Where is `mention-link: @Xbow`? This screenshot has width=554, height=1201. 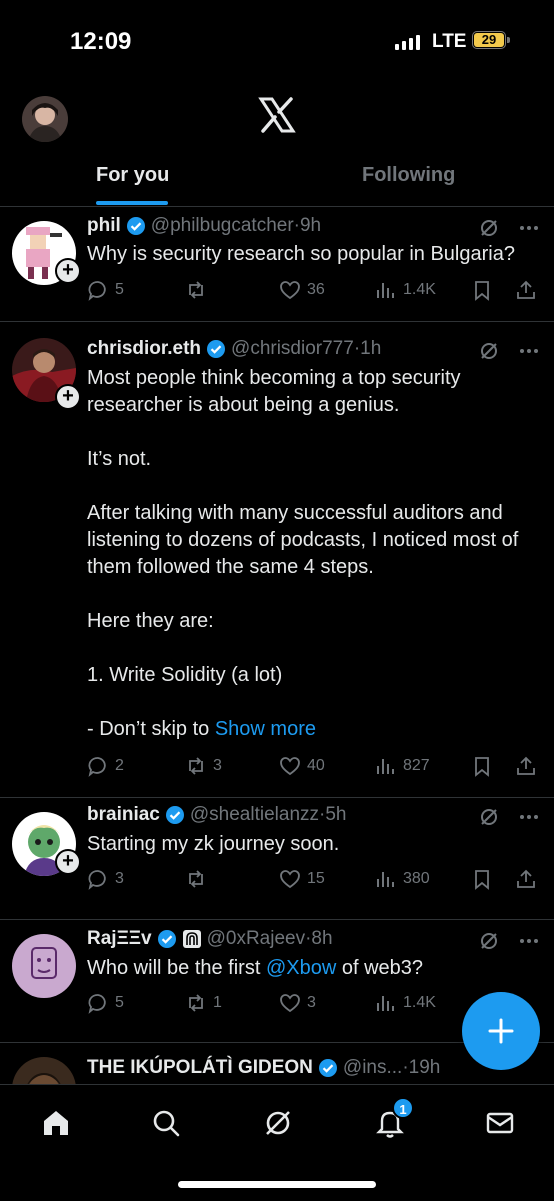
mention-link: @Xbow is located at coordinates (301, 968).